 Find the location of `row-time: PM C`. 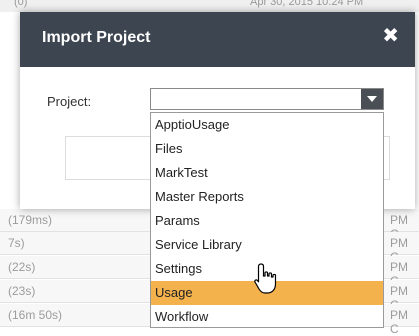

row-time: PM C is located at coordinates (399, 322).